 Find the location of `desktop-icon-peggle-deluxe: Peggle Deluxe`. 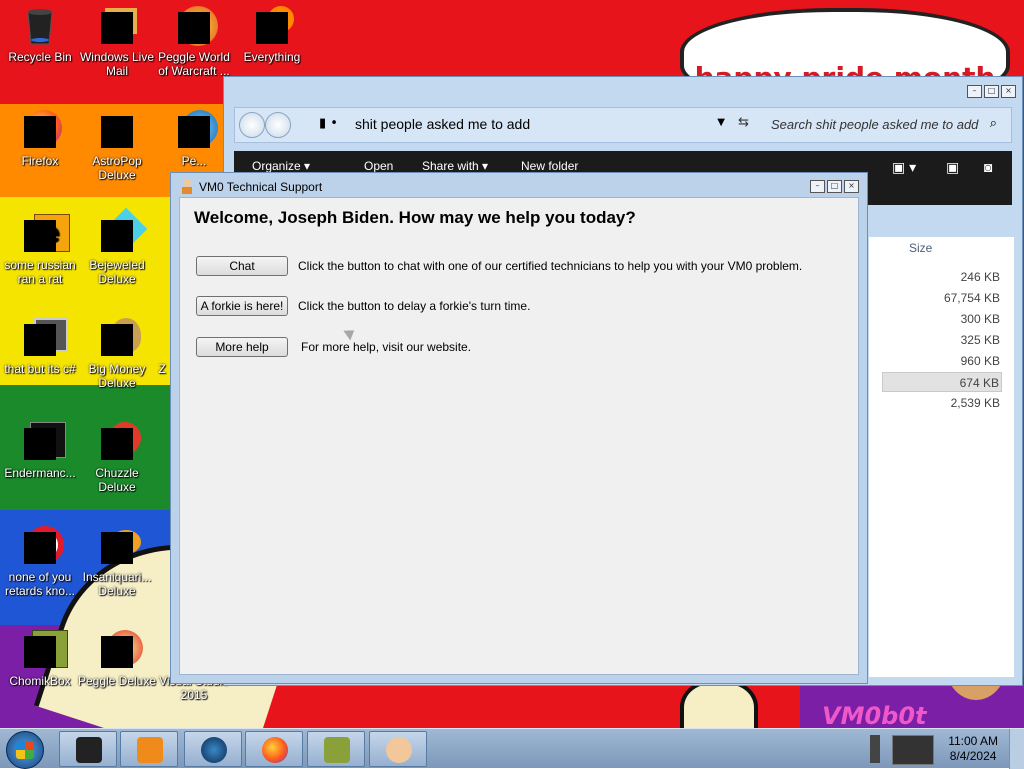

desktop-icon-peggle-deluxe: Peggle Deluxe is located at coordinates (117, 659).